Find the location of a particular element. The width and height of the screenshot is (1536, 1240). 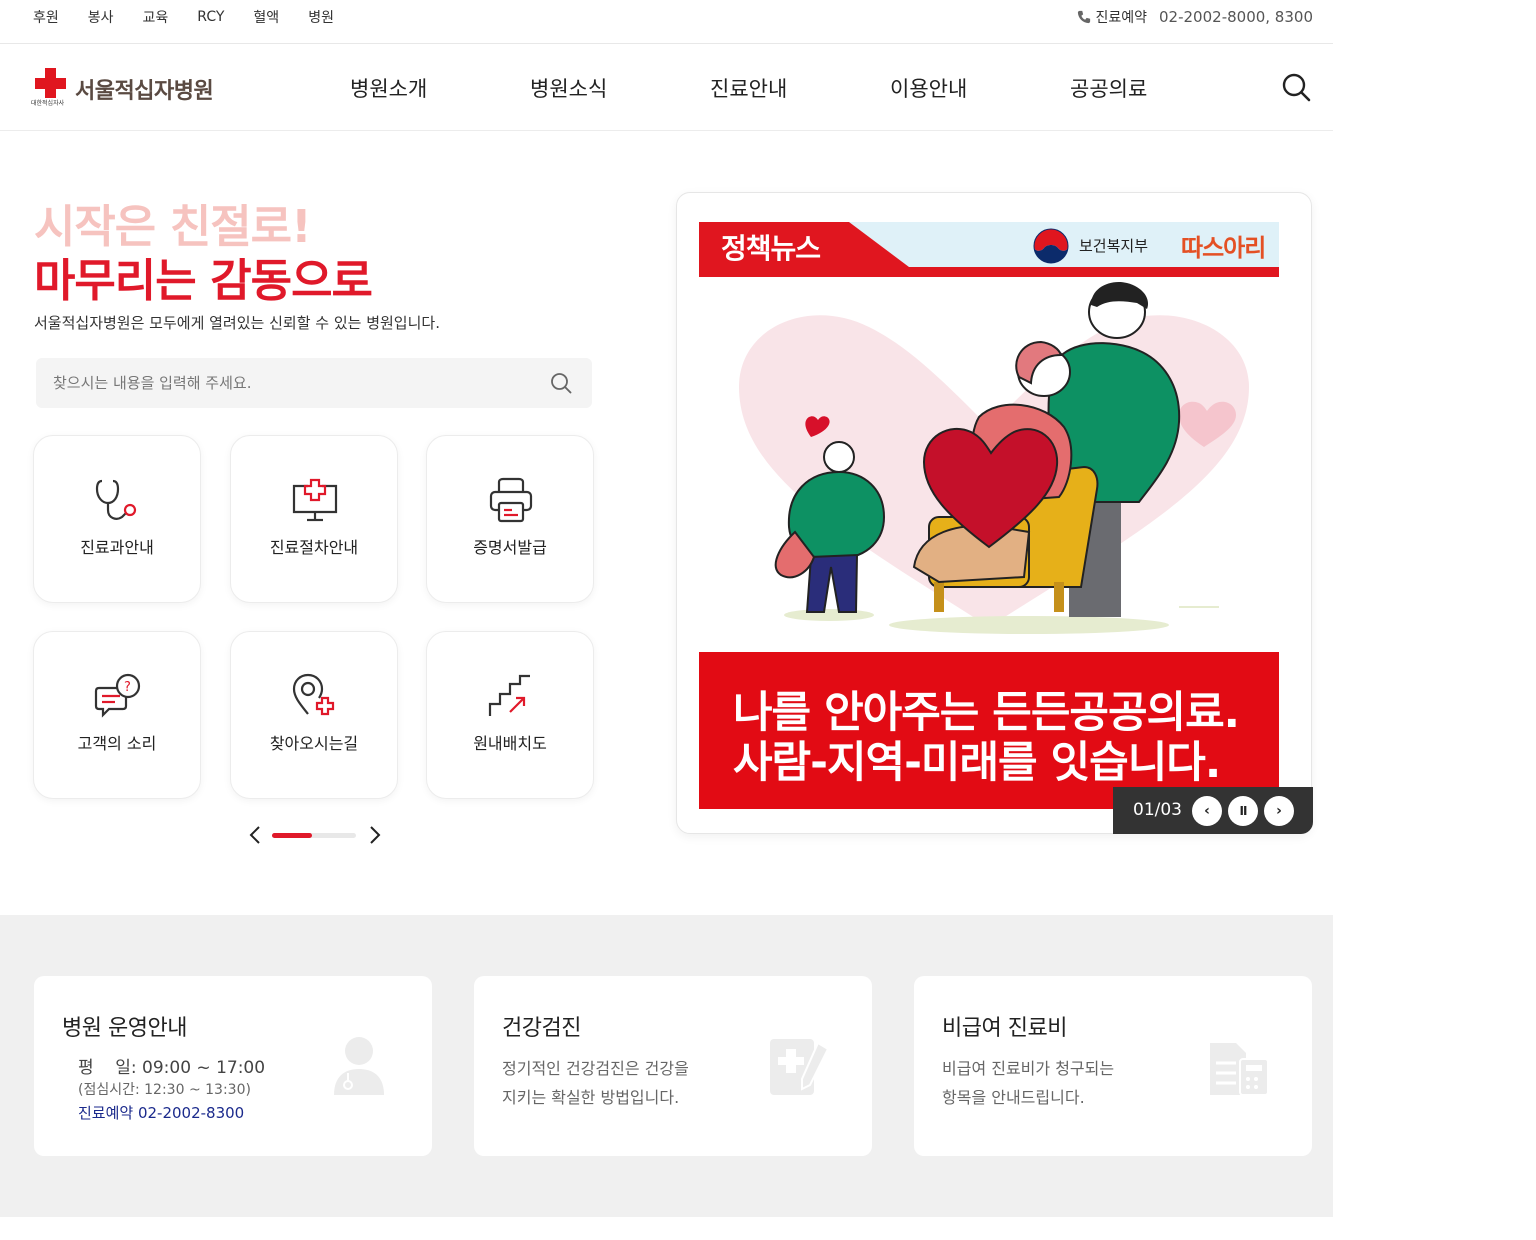

banner-counter: 01/03 is located at coordinates (1157, 810).